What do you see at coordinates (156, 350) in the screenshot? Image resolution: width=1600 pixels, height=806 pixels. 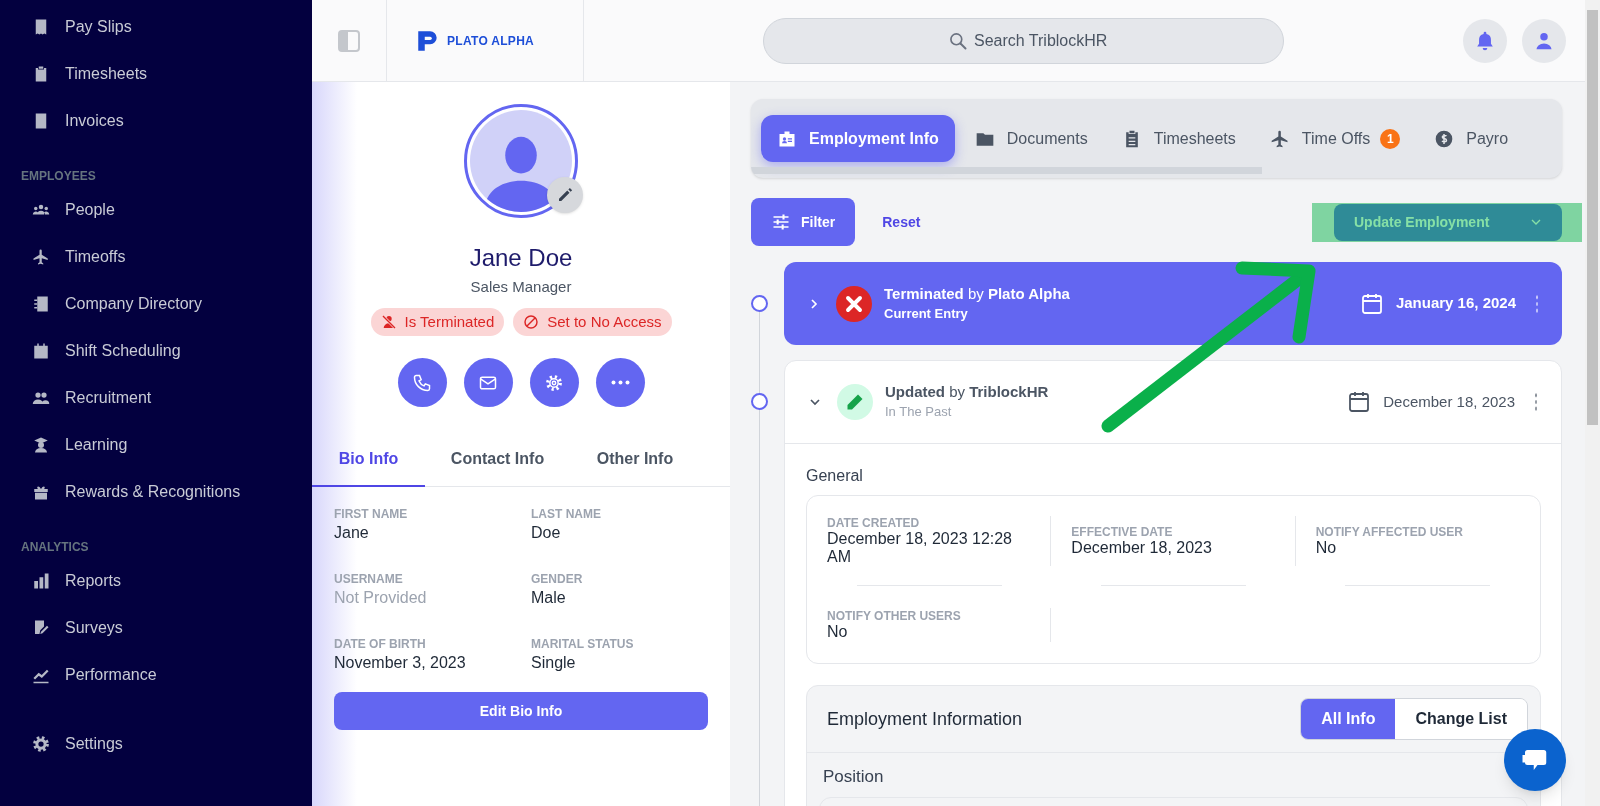 I see `sidebar-item: Shift Scheduling` at bounding box center [156, 350].